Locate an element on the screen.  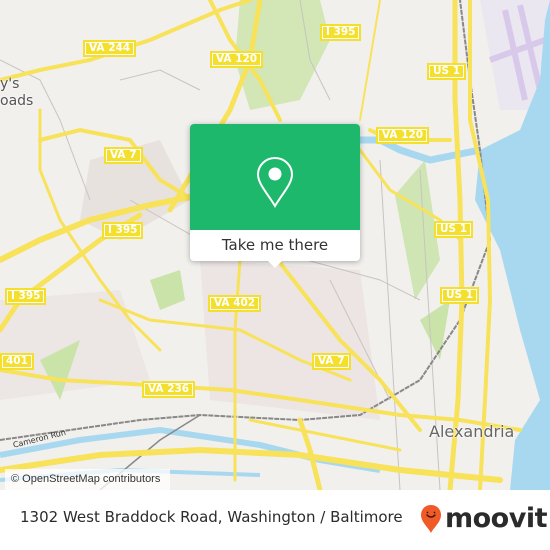
route-shield-va-236: VA 236 is located at coordinates (169, 389).